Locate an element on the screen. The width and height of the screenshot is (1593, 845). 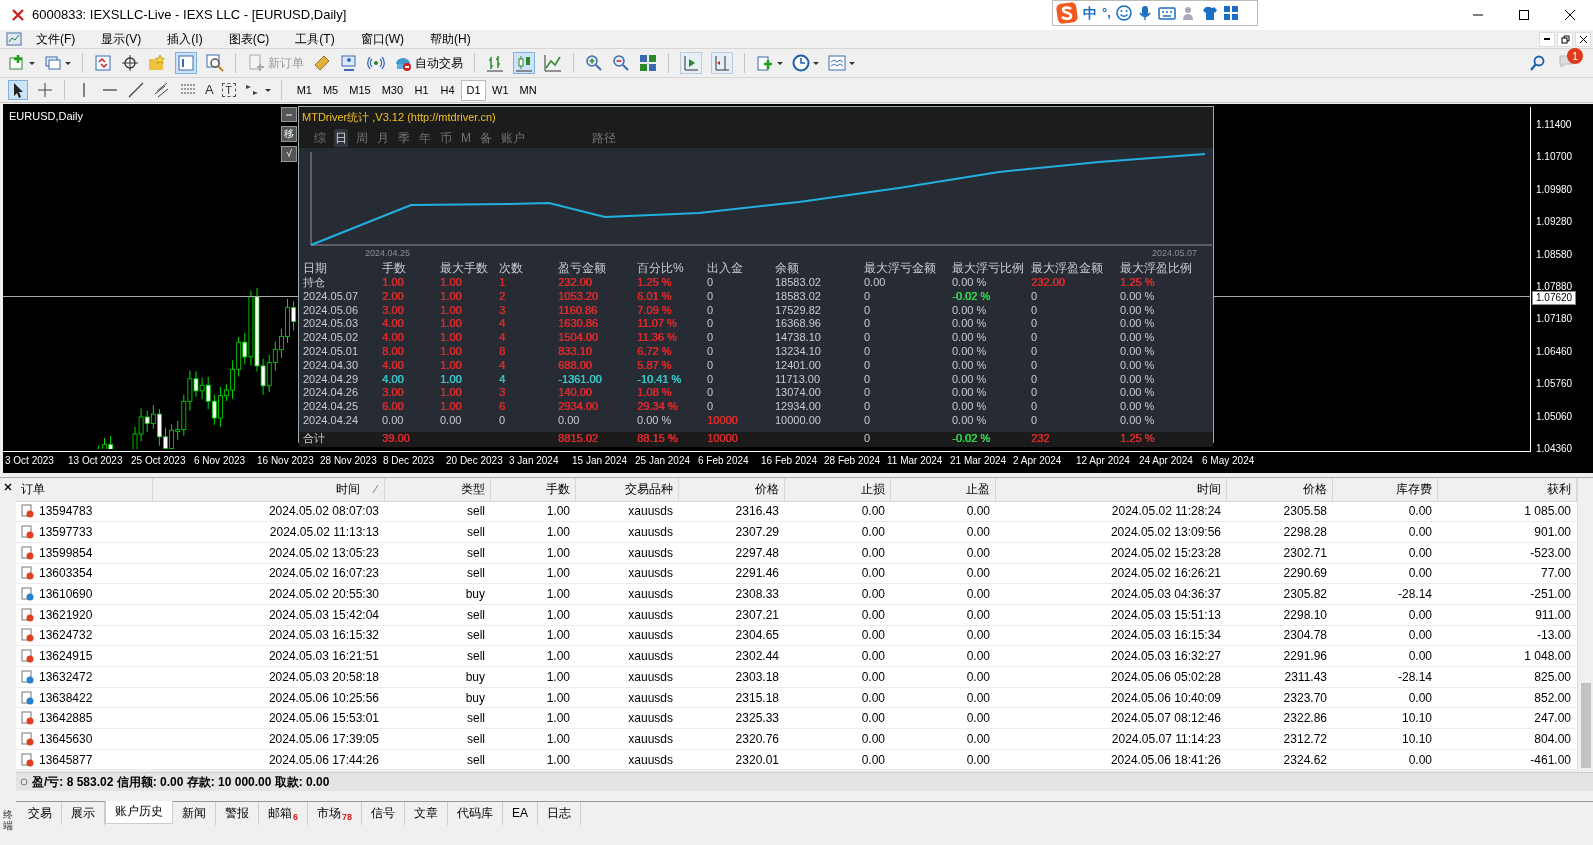
grid-icon is located at coordinates (1230, 13).